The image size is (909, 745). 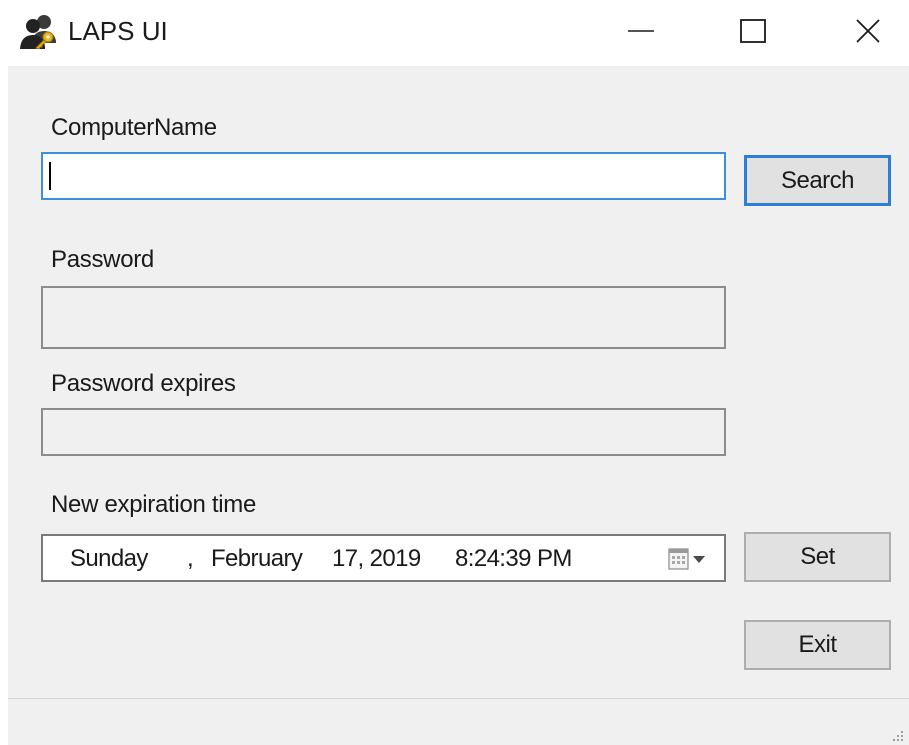 What do you see at coordinates (690, 560) in the screenshot?
I see `calendar-dropdown-icon` at bounding box center [690, 560].